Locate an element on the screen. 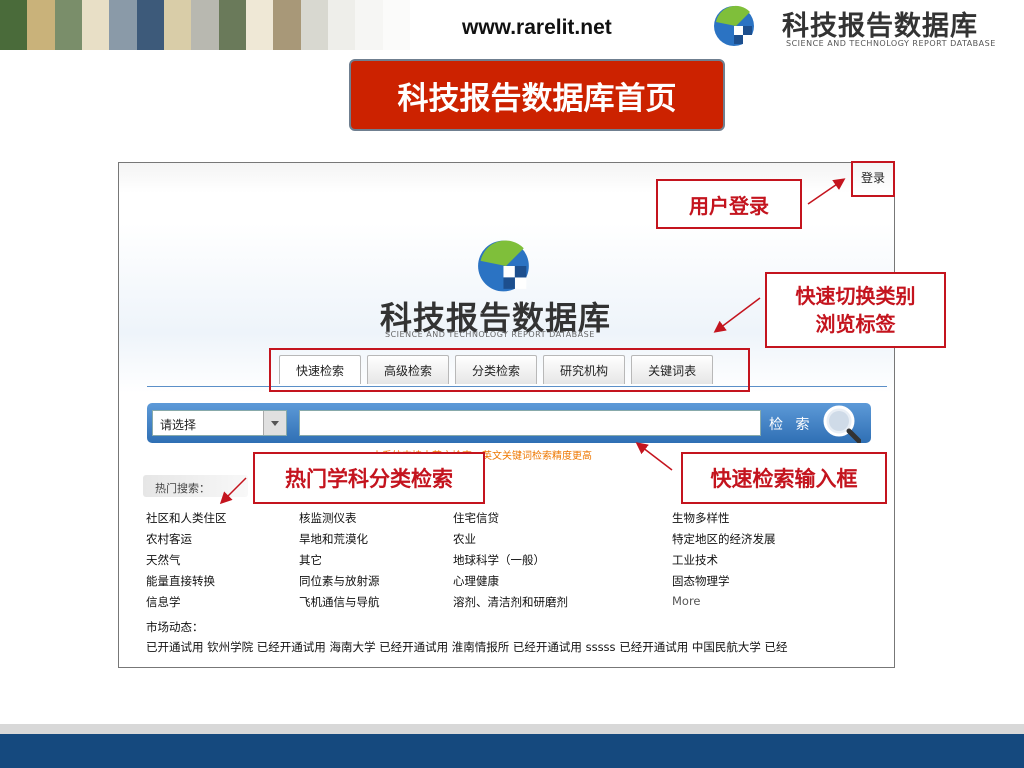 The image size is (1024, 768). hot-search-link: 信息学 is located at coordinates (163, 602).